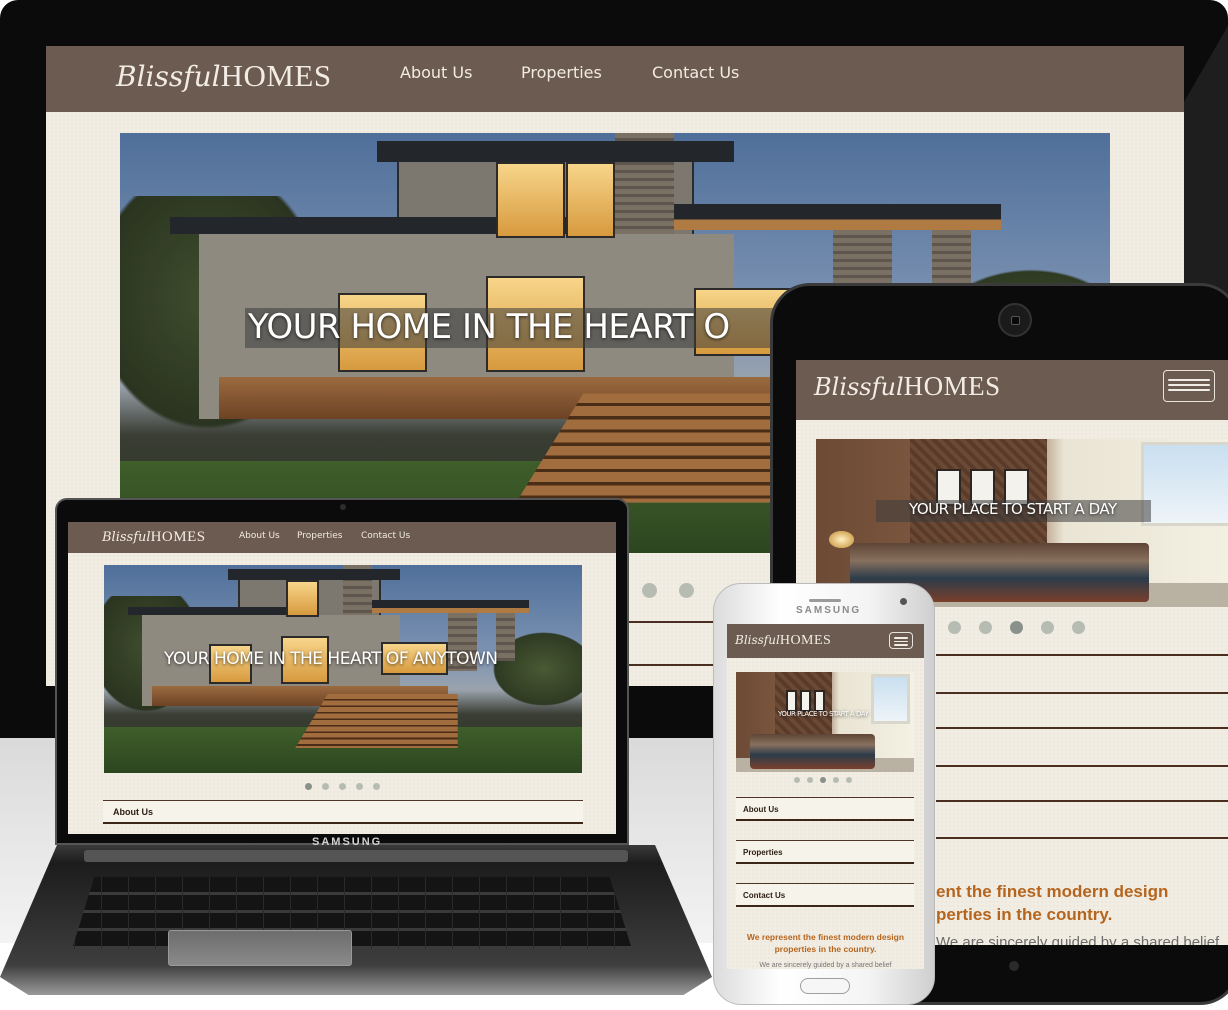 This screenshot has width=1228, height=1010. Describe the element at coordinates (825, 600) in the screenshot. I see `phone-speaker` at that location.